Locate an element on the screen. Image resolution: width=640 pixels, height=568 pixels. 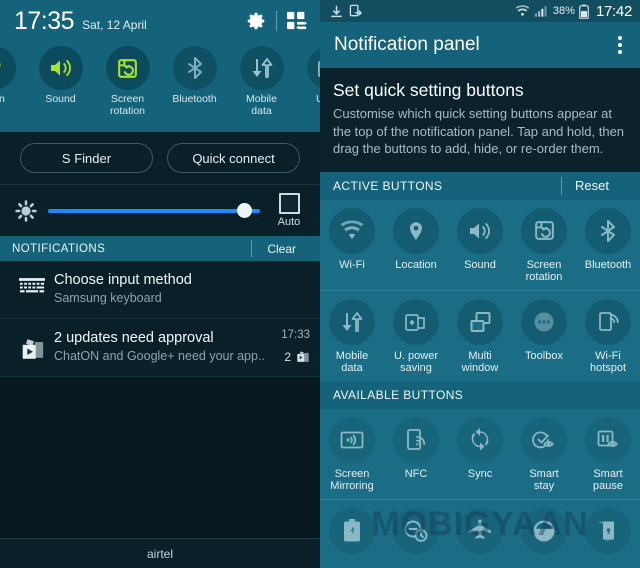
toggle-blocking-mode is located at coordinates (416, 533).